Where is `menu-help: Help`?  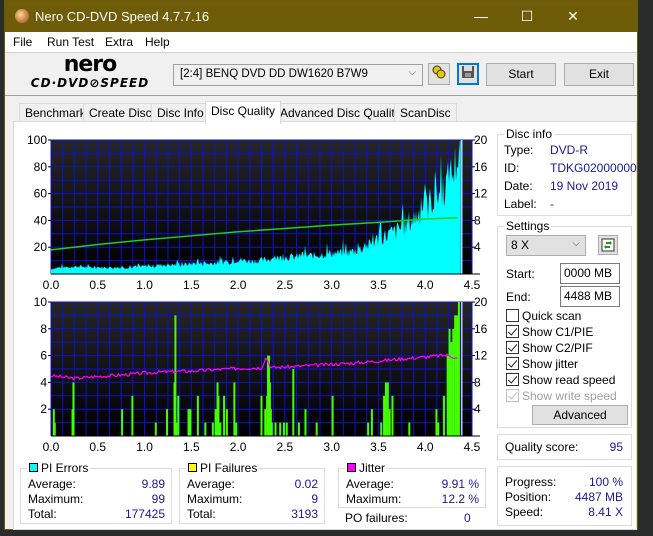
menu-help: Help is located at coordinates (157, 42).